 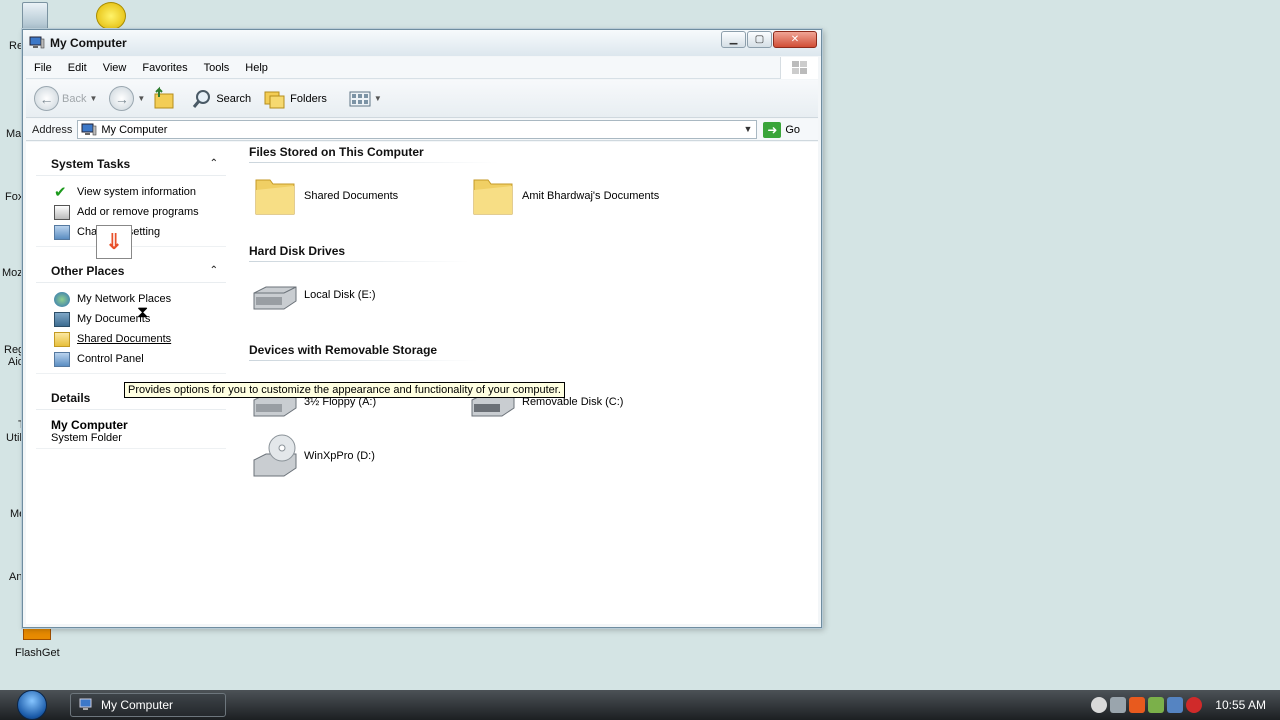 I want to click on network-icon, so click(x=62, y=299).